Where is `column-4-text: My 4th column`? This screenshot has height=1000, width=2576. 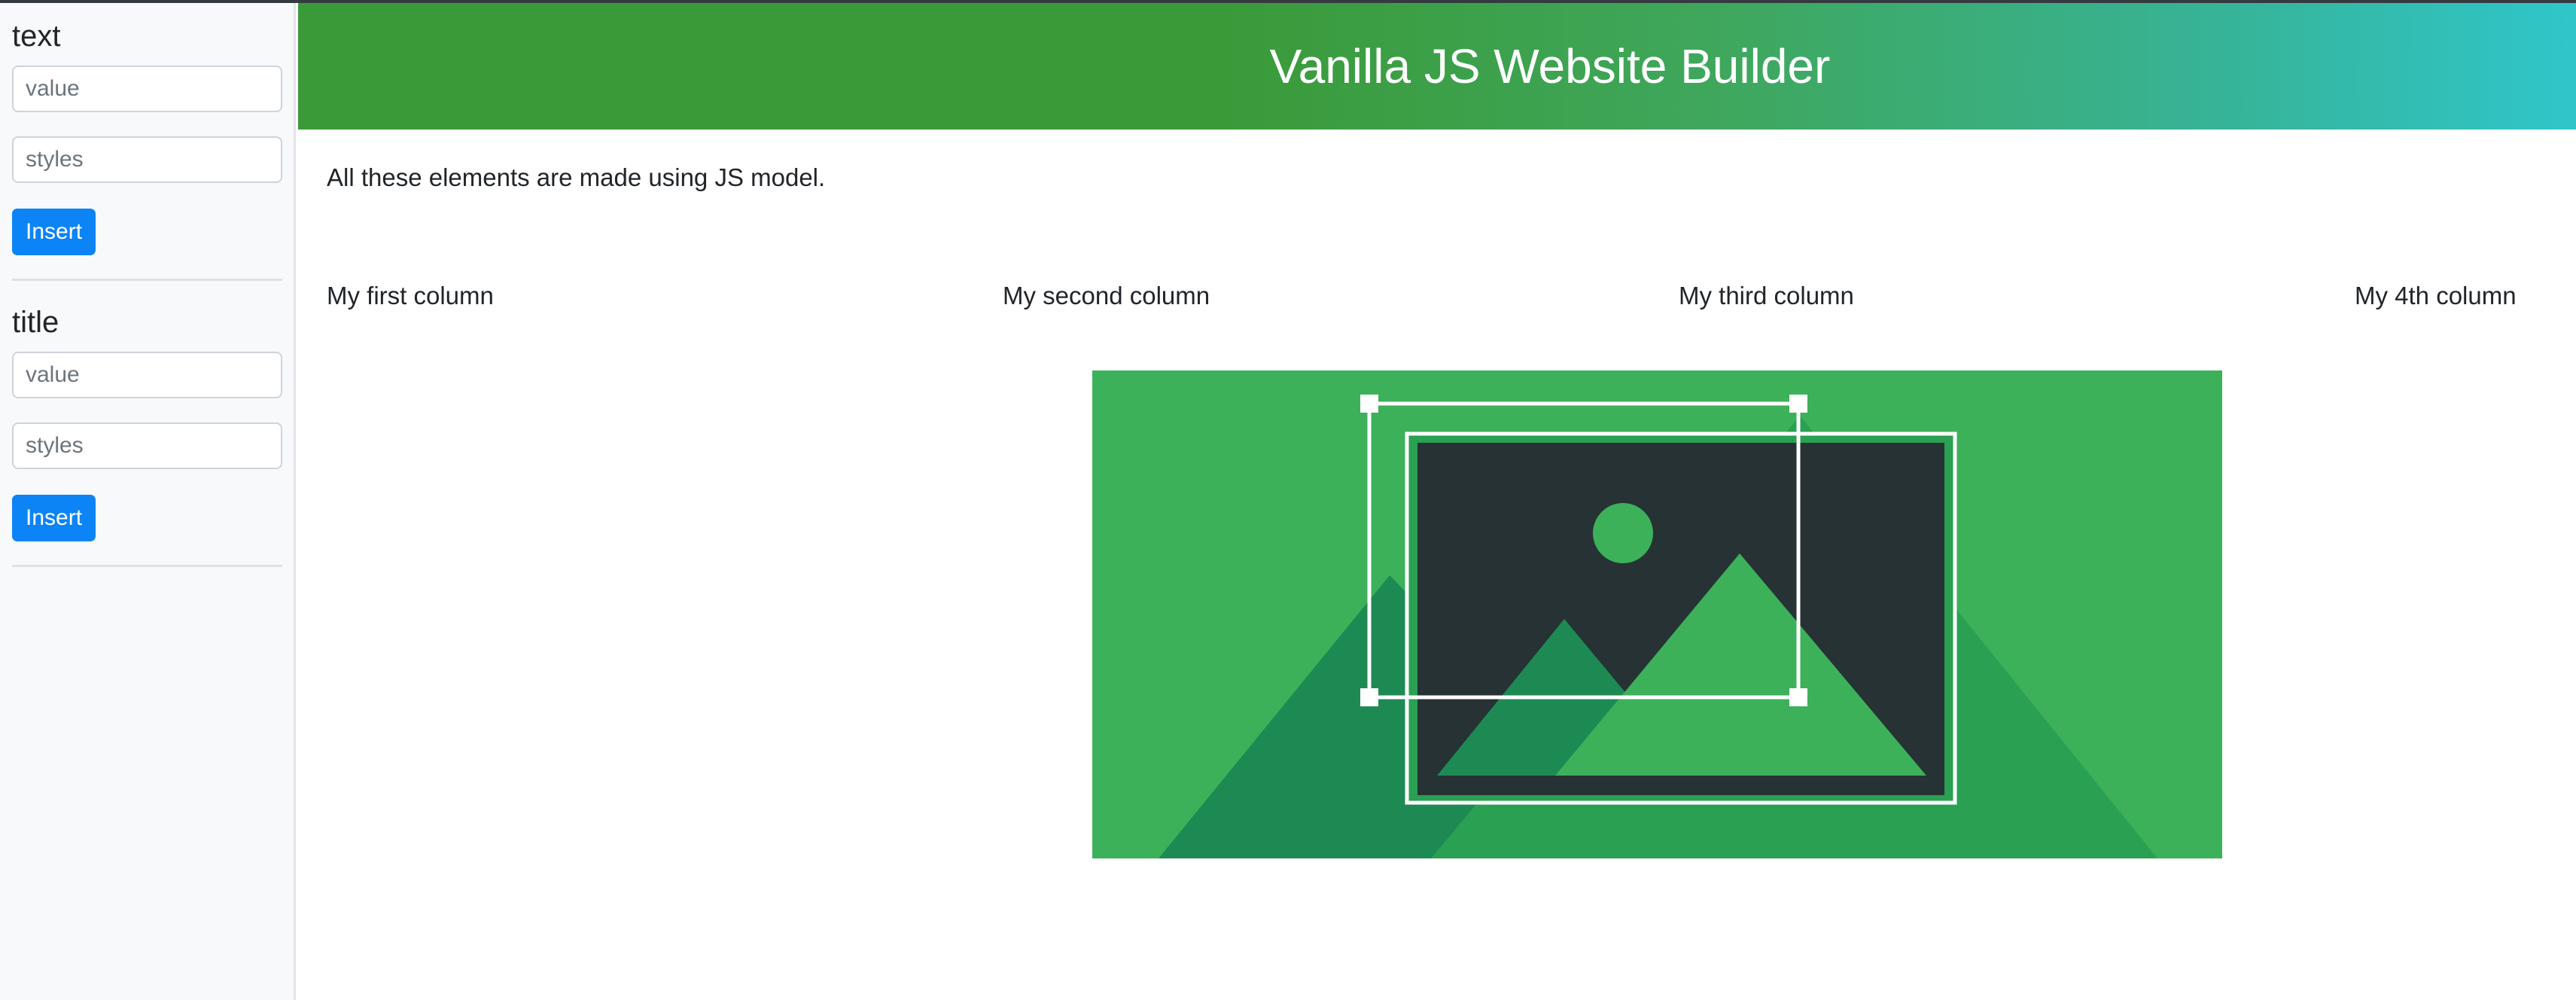 column-4-text: My 4th column is located at coordinates (2436, 296).